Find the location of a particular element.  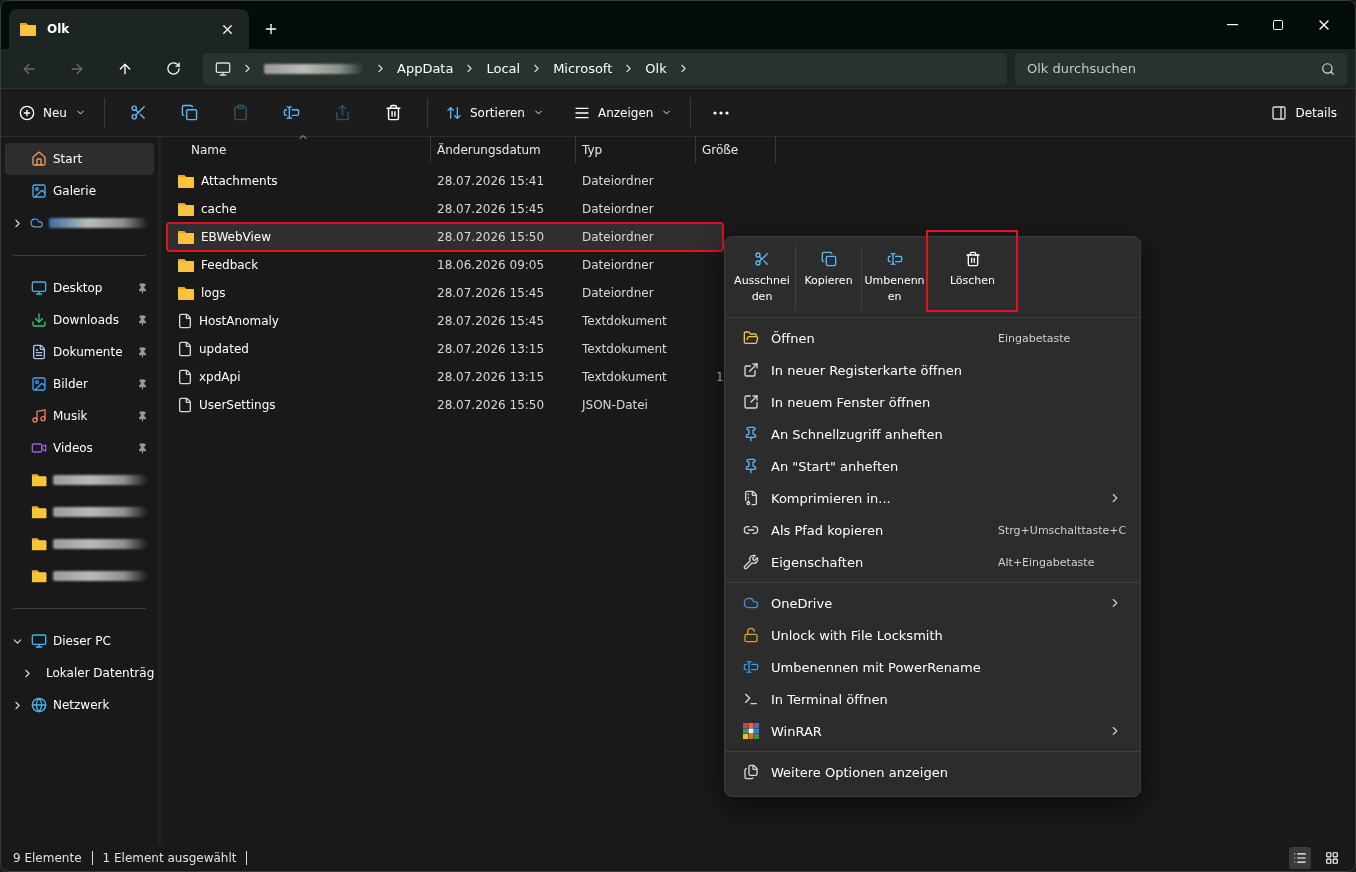

search-icon is located at coordinates (1328, 68).